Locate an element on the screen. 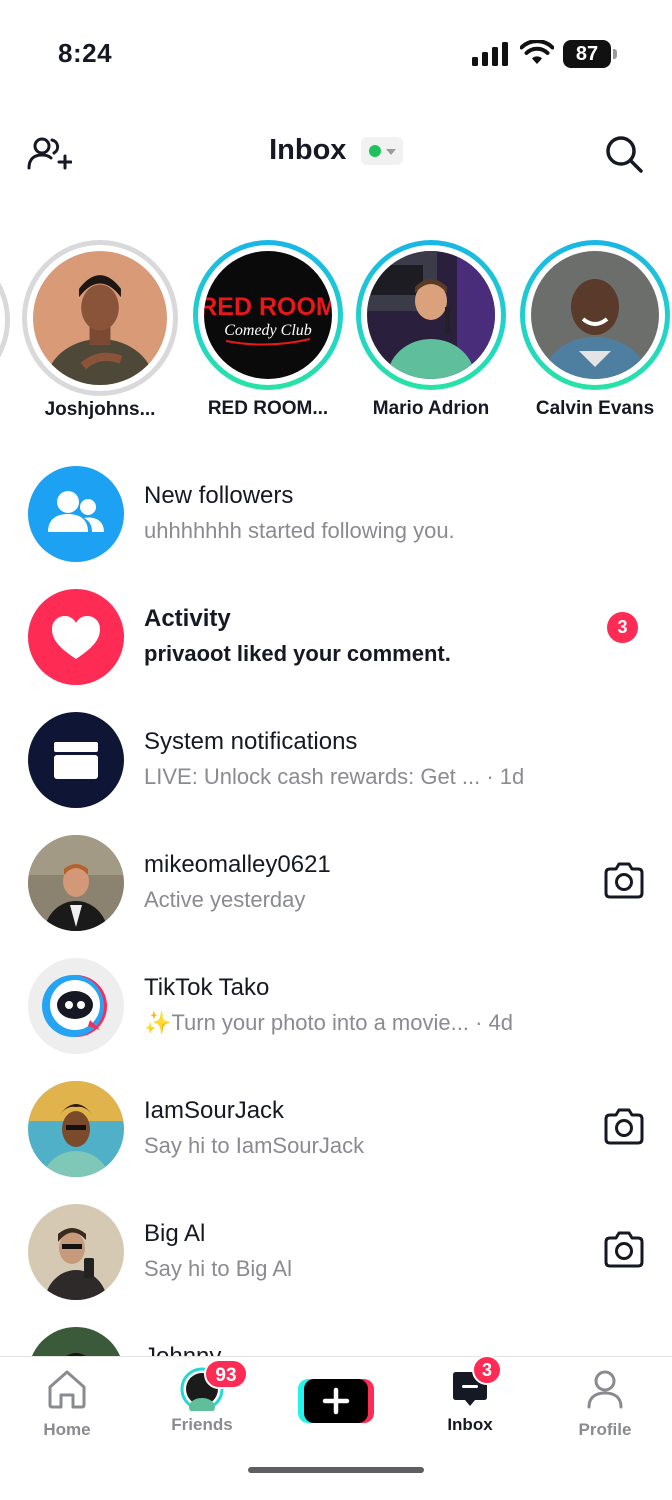  battery-icon: 87 is located at coordinates (590, 54).